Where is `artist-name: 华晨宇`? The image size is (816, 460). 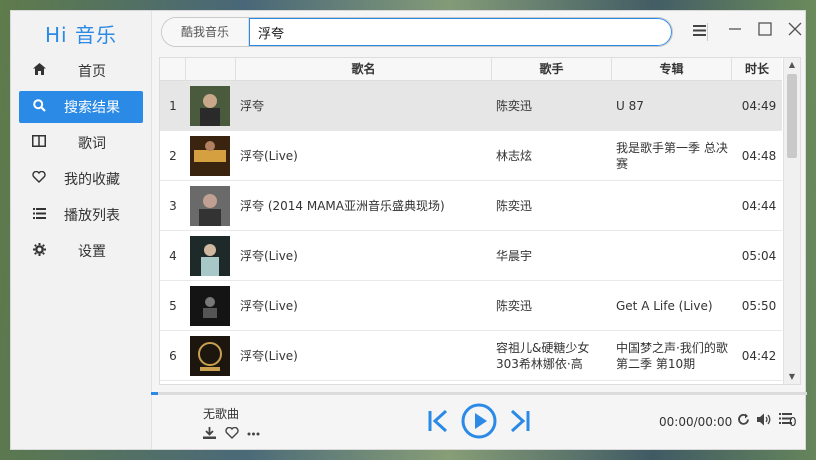
artist-name: 华晨宇 is located at coordinates (554, 255).